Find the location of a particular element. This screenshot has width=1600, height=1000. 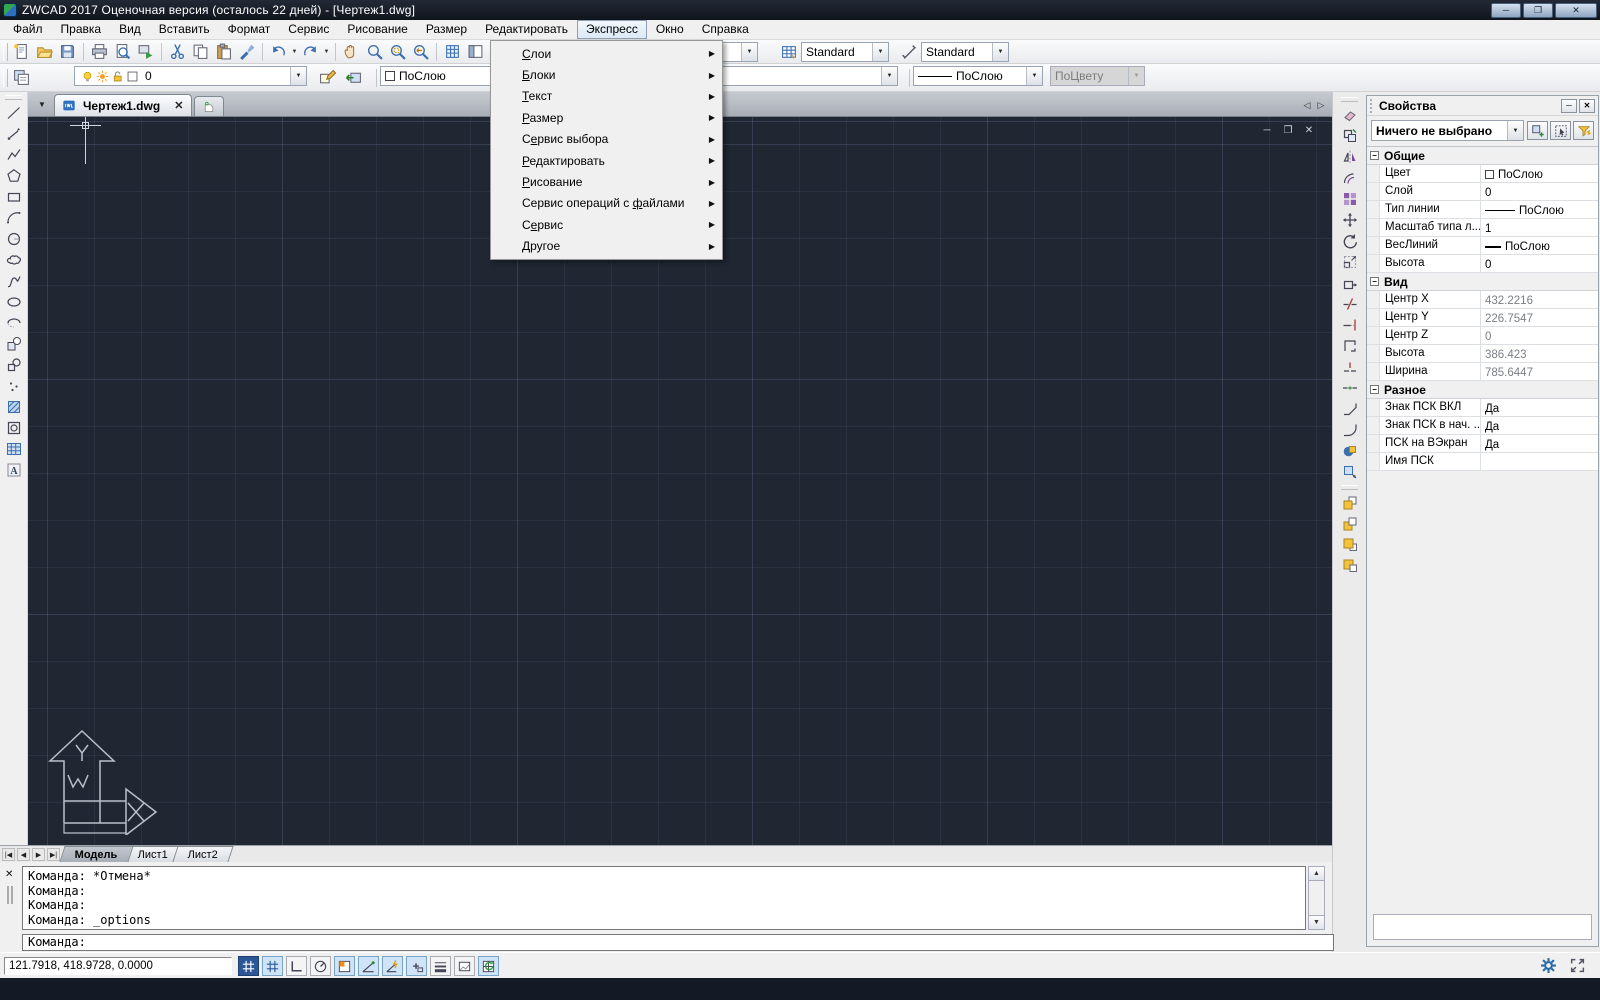

send-under-button is located at coordinates (1350, 565).